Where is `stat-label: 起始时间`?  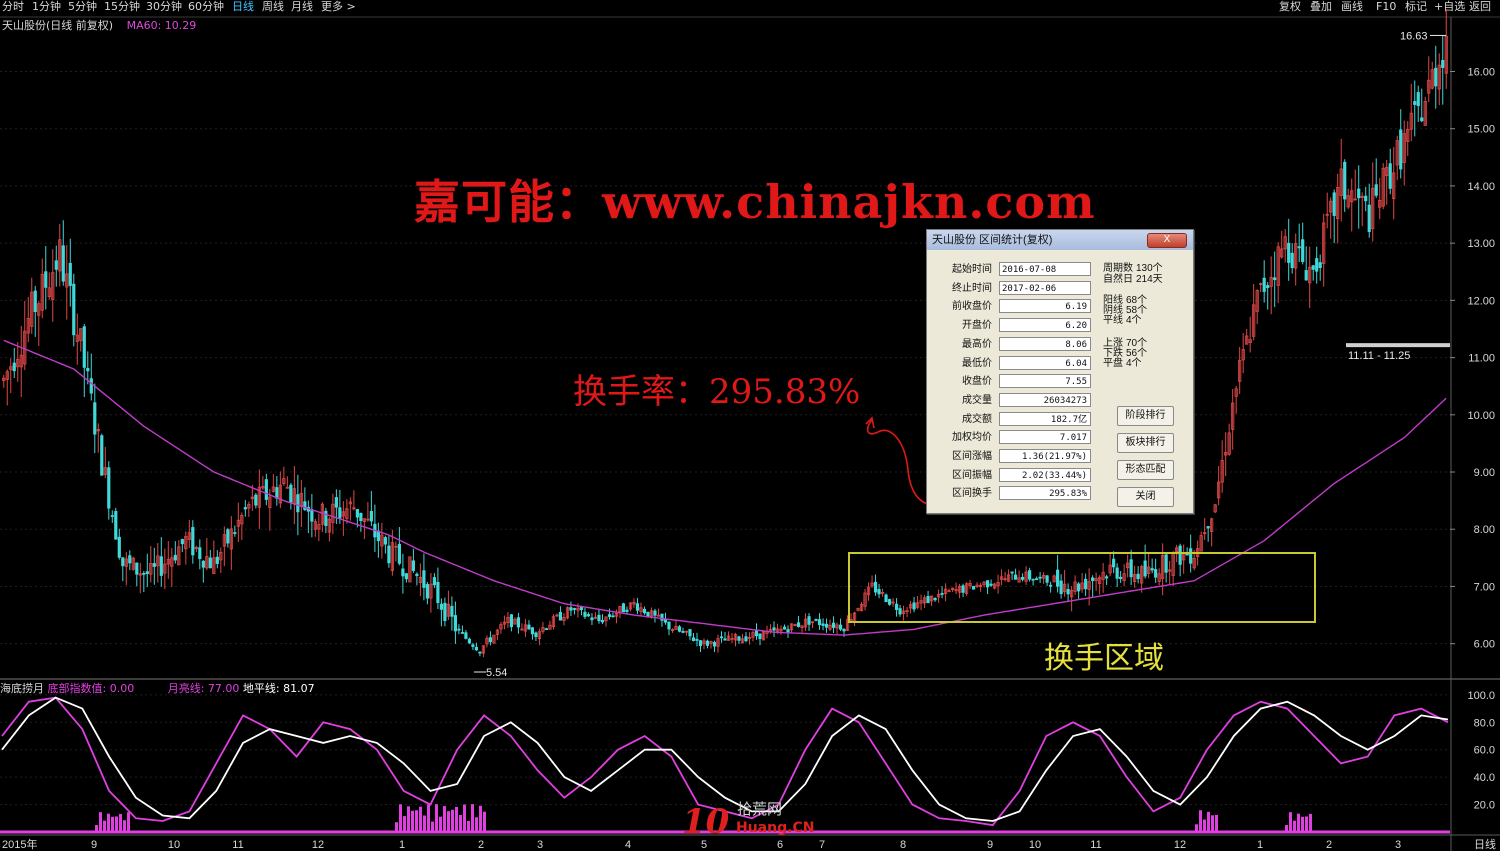
stat-label: 起始时间 is located at coordinates (972, 269).